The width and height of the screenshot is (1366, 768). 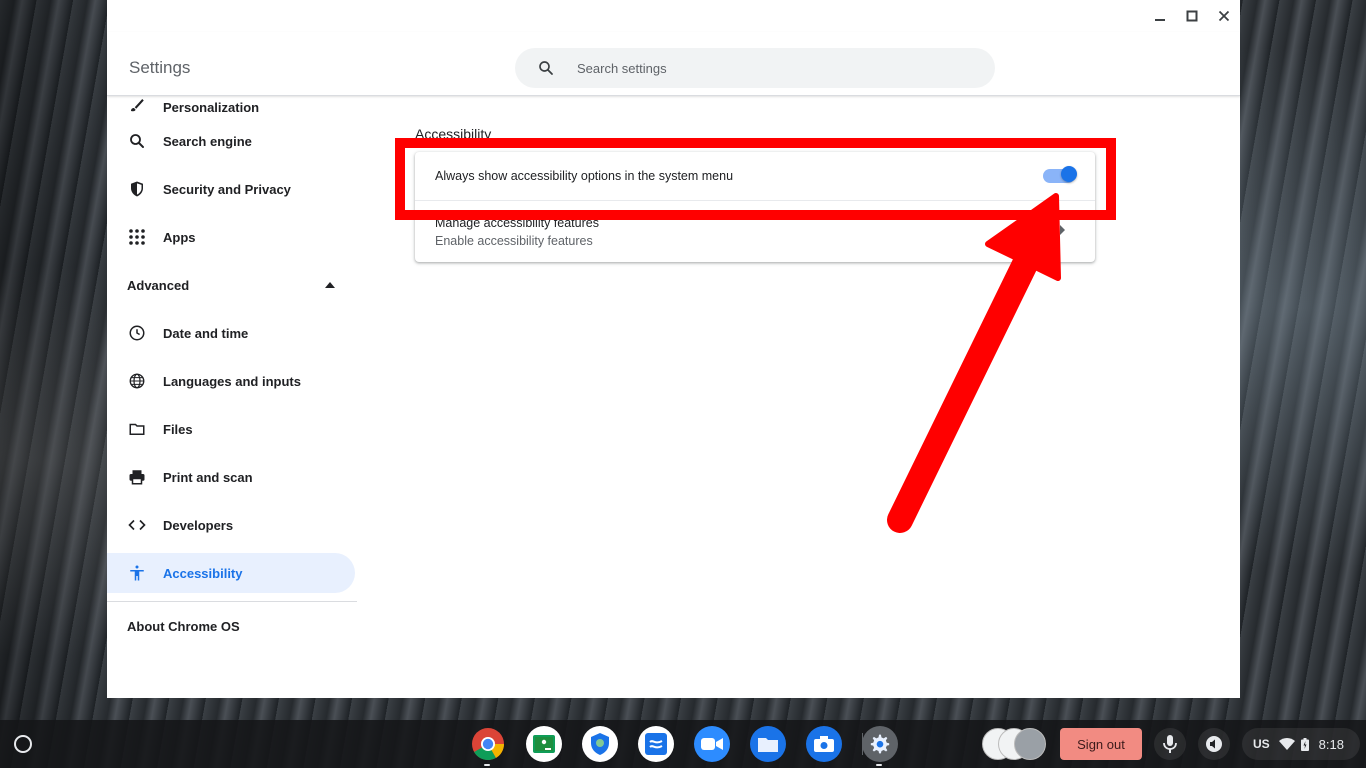 I want to click on advanced-label: Advanced, so click(x=158, y=285).